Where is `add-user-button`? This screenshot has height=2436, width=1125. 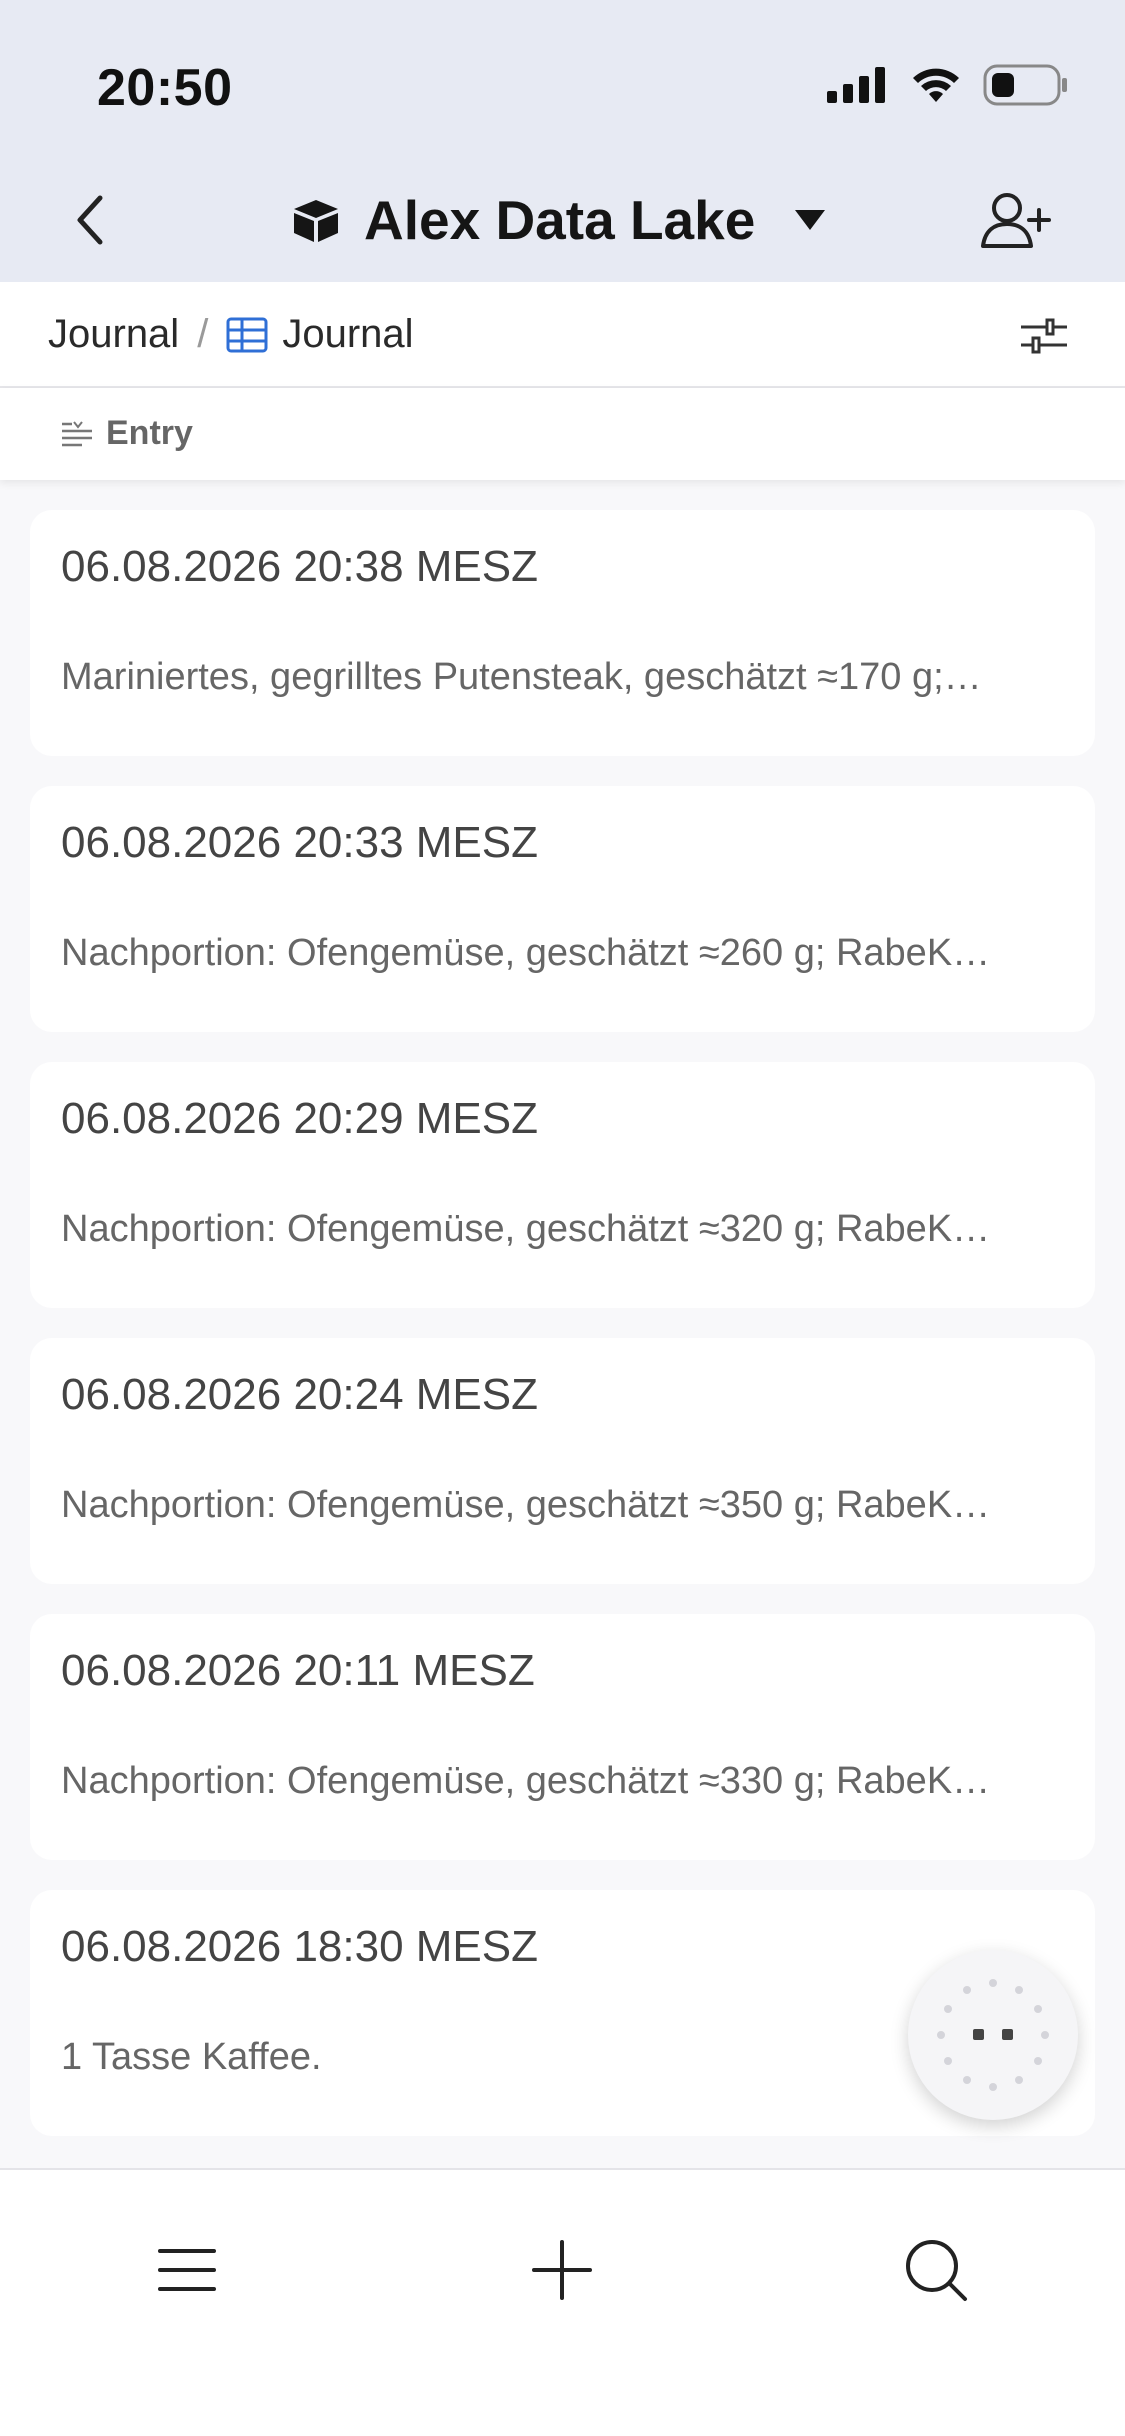 add-user-button is located at coordinates (1015, 220).